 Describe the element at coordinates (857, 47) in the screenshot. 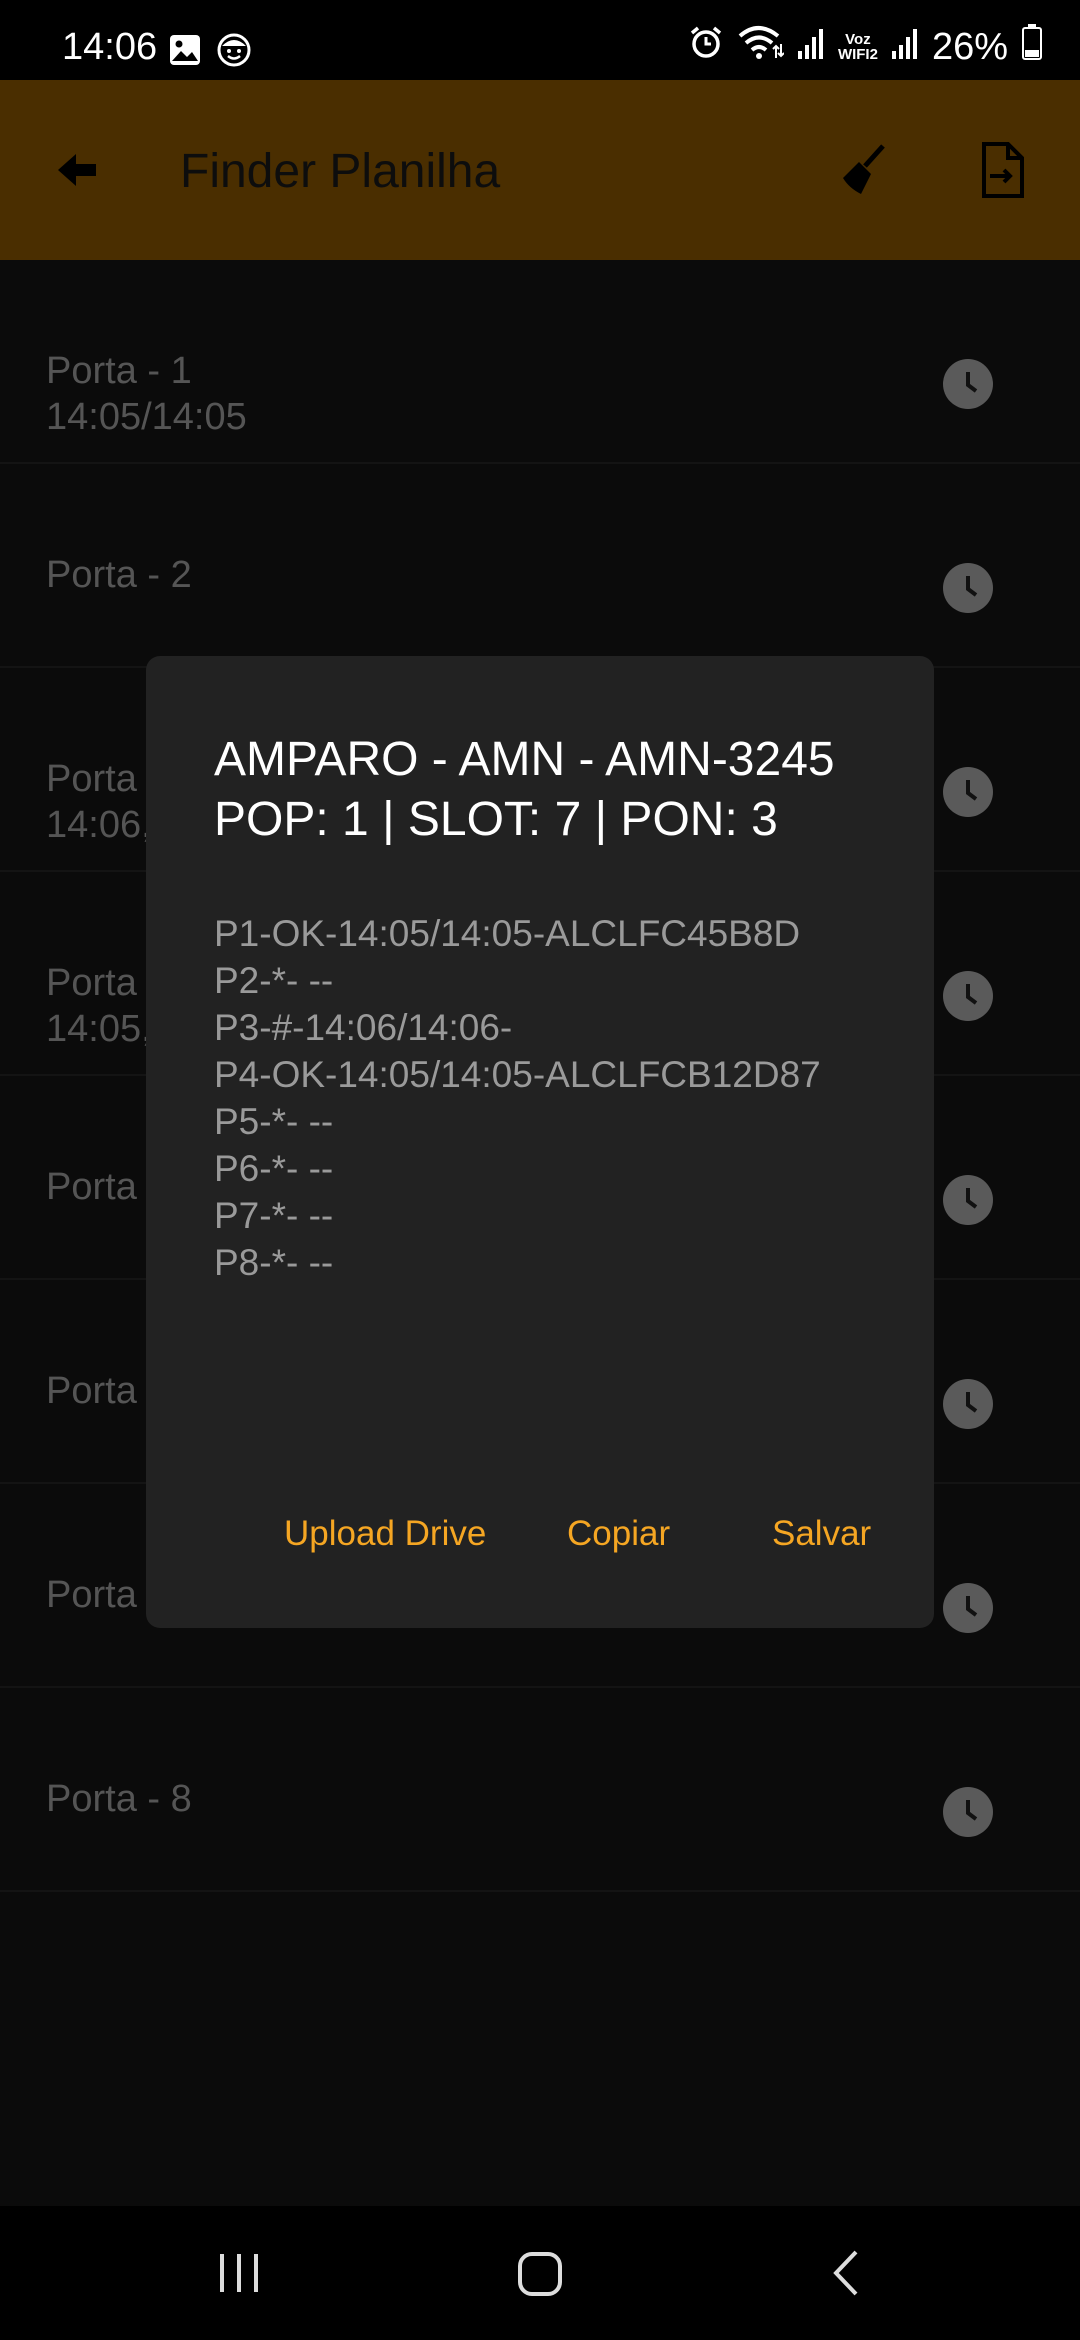

I see `voz-wifi-icon: Voz WIFI2` at that location.